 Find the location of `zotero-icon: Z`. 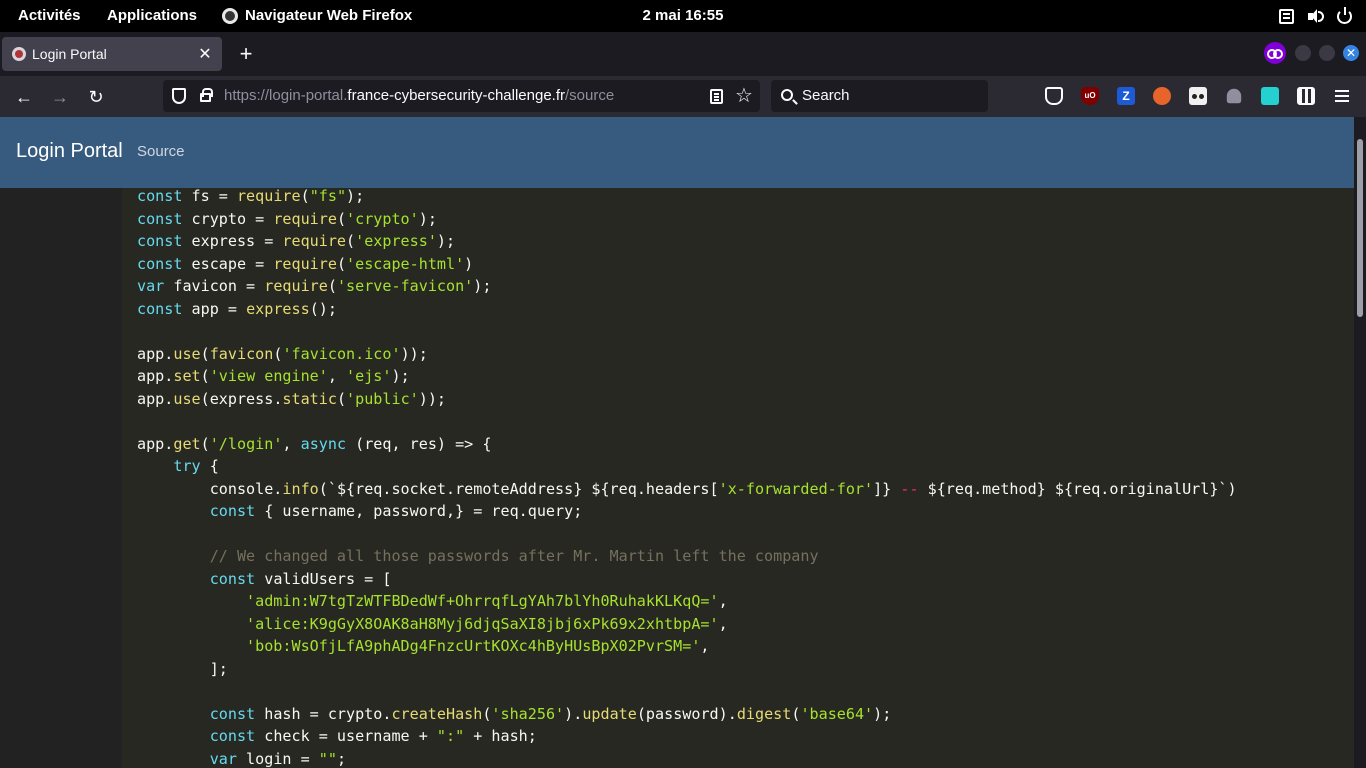

zotero-icon: Z is located at coordinates (1126, 96).